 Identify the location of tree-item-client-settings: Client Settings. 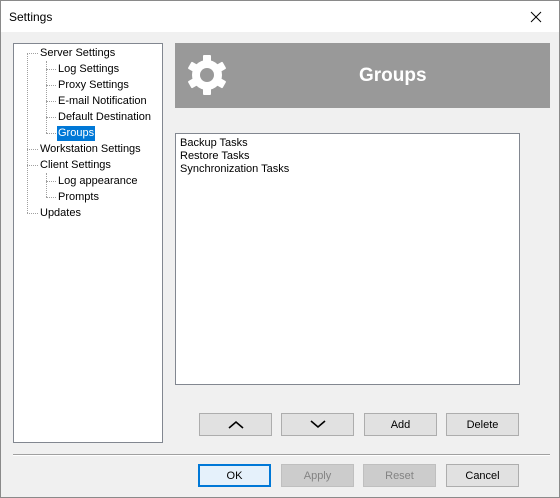
(75, 165).